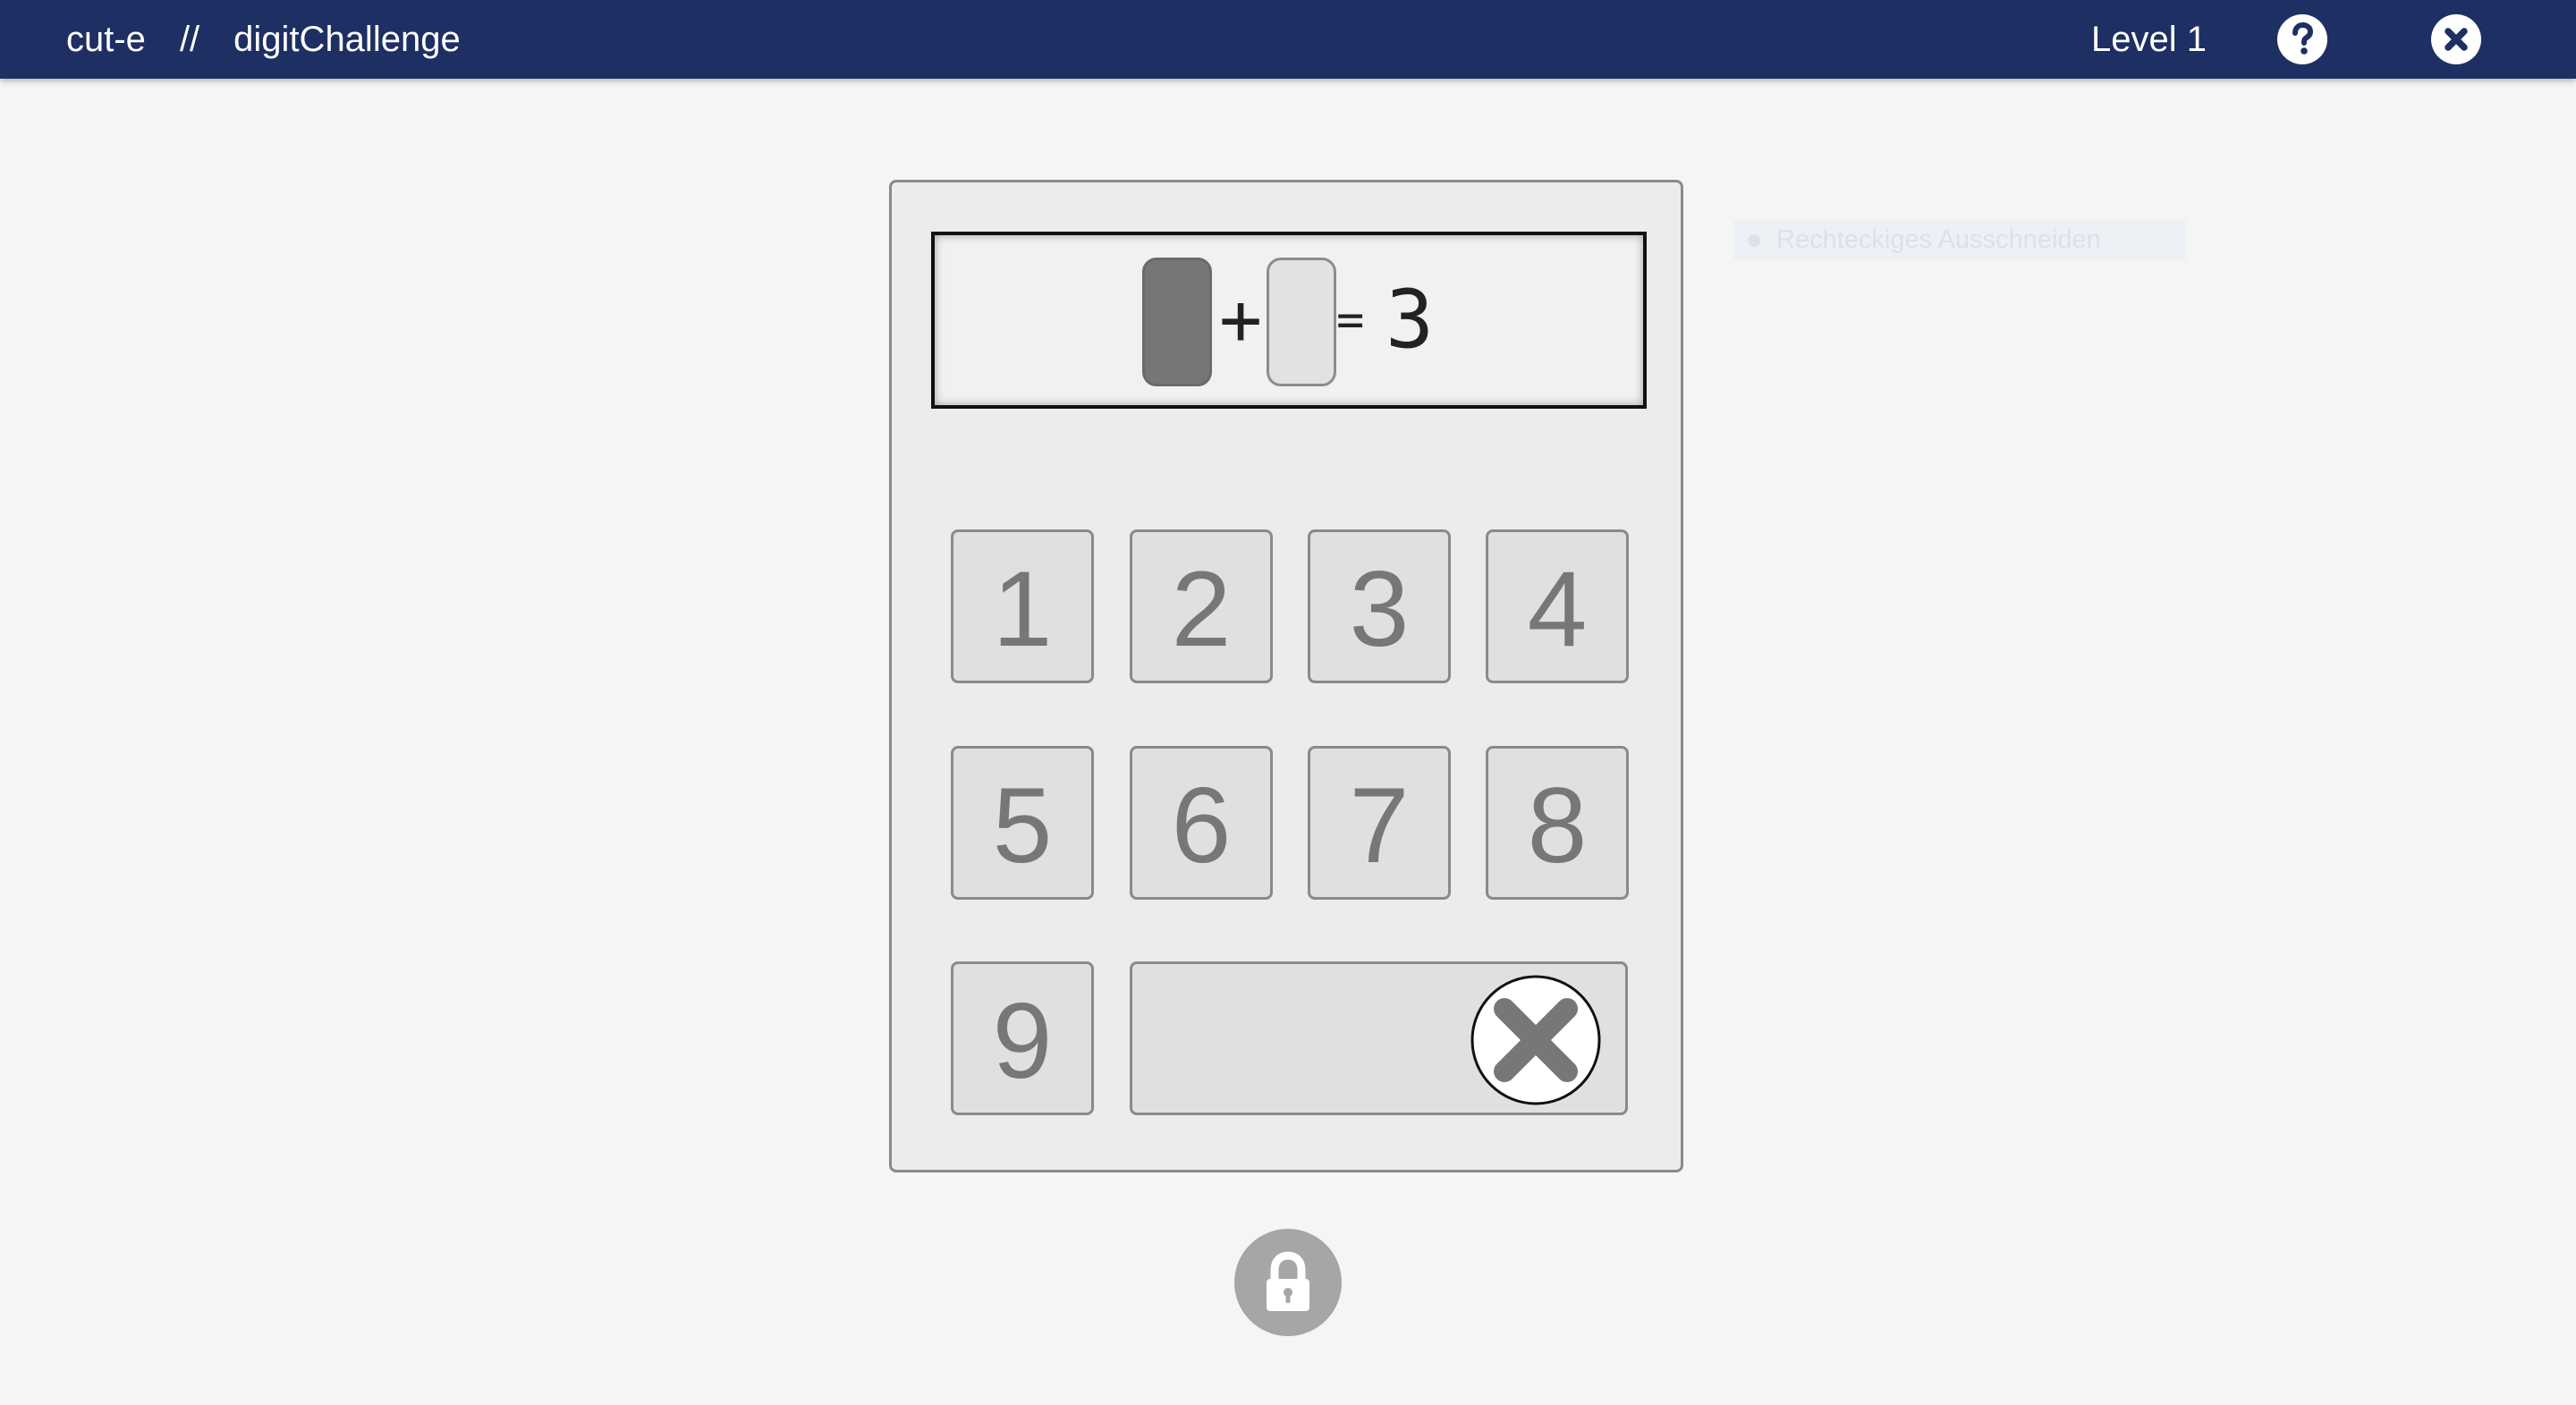  I want to click on key-8: 8, so click(1557, 823).